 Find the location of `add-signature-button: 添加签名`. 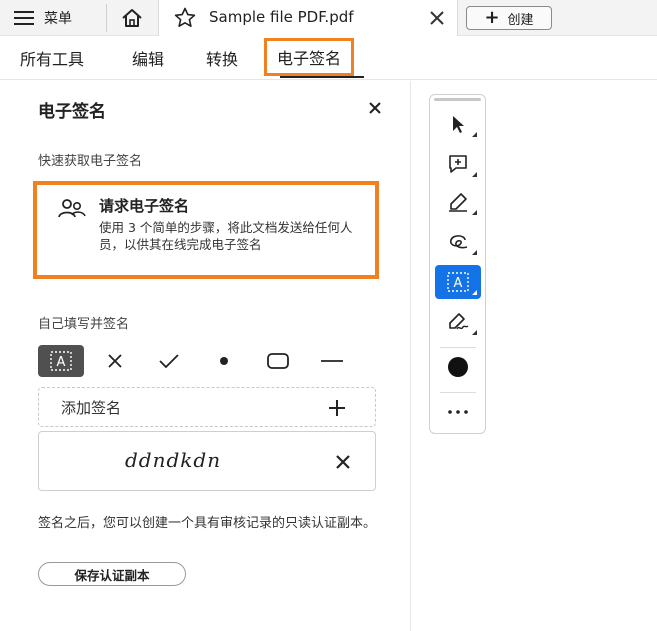

add-signature-button: 添加签名 is located at coordinates (207, 407).